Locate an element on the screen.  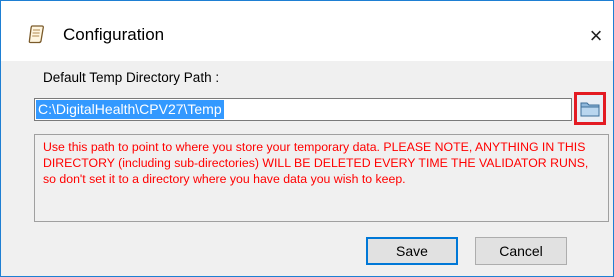
cancel-button: Cancel is located at coordinates (521, 251).